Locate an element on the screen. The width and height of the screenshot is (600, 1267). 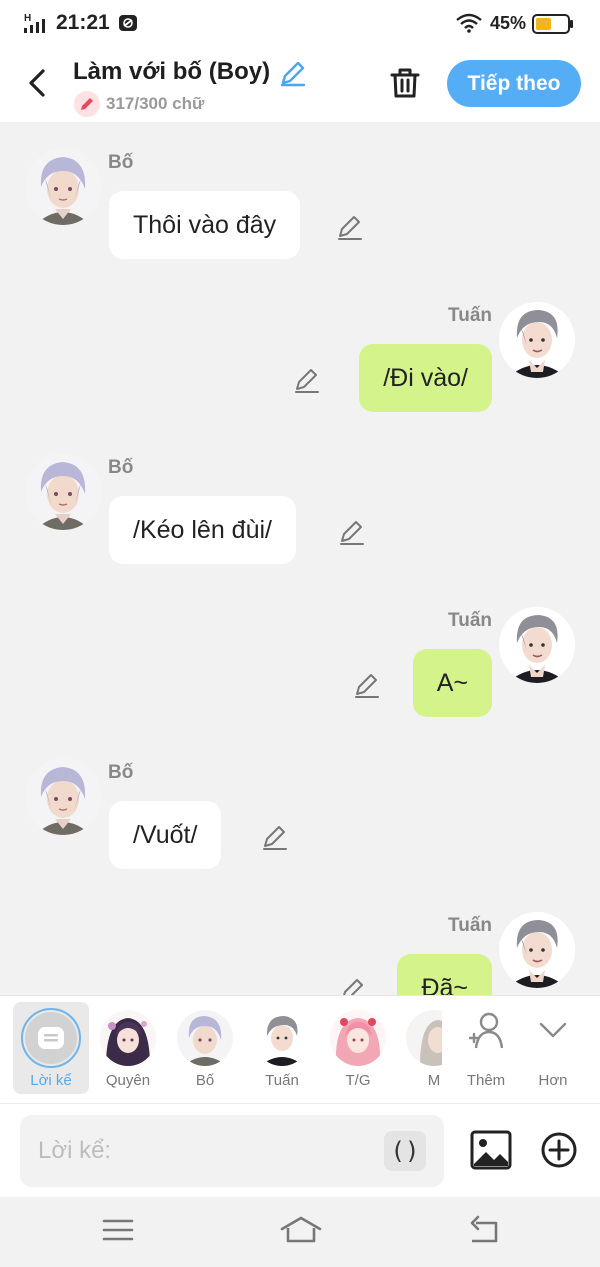
character-label: T/G is located at coordinates (358, 1080).